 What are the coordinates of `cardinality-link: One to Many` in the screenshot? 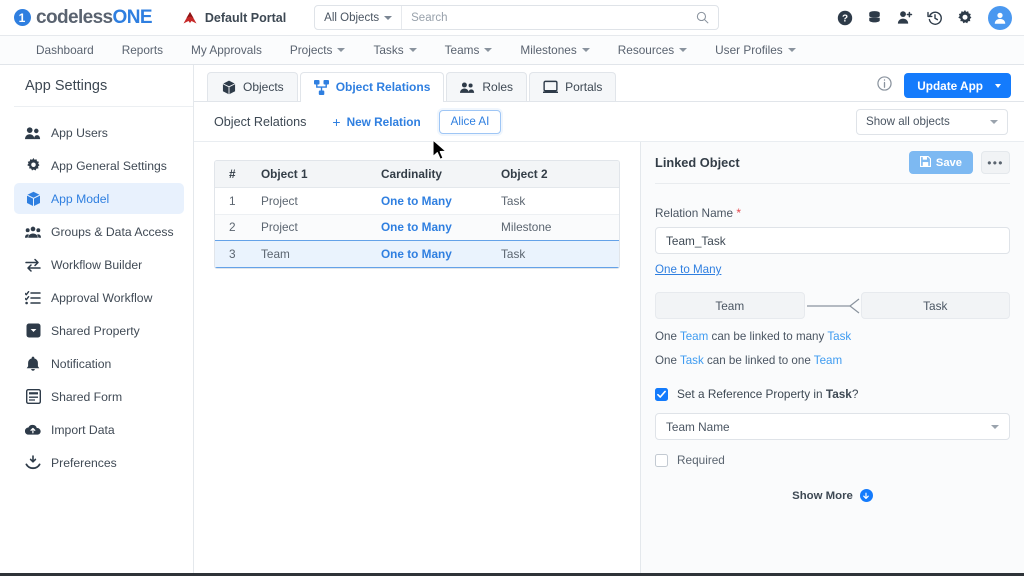 It's located at (688, 269).